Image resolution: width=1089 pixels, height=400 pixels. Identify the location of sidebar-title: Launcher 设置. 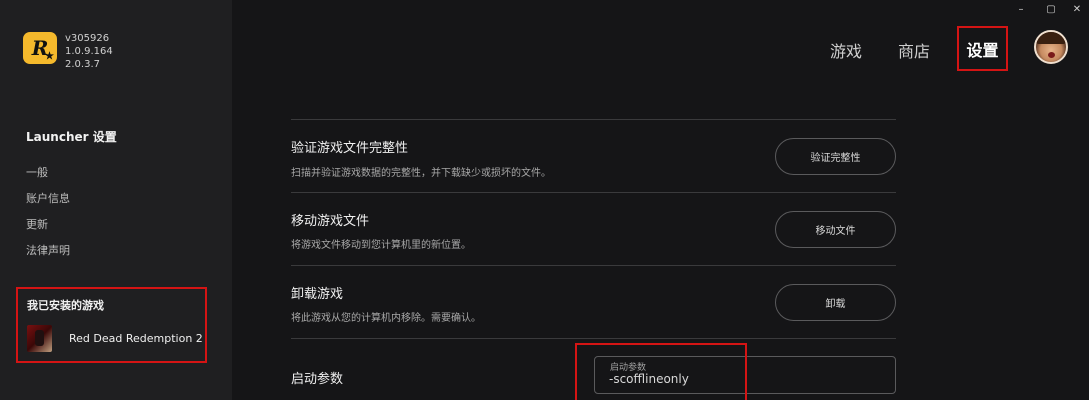
(71, 137).